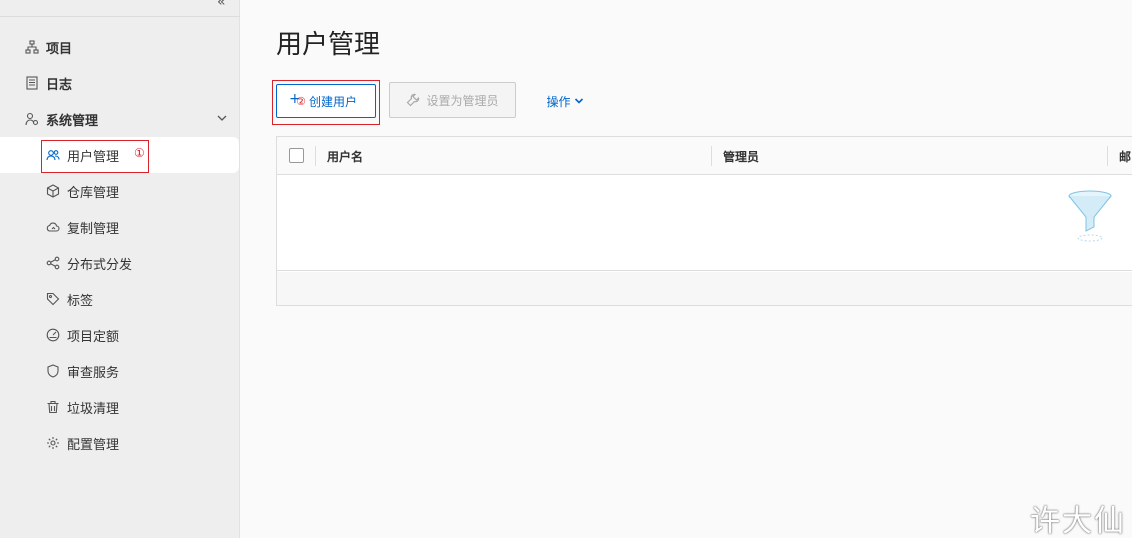 The height and width of the screenshot is (538, 1132). I want to click on sidebar-item-garbage-collection: 垃圾清理, so click(120, 407).